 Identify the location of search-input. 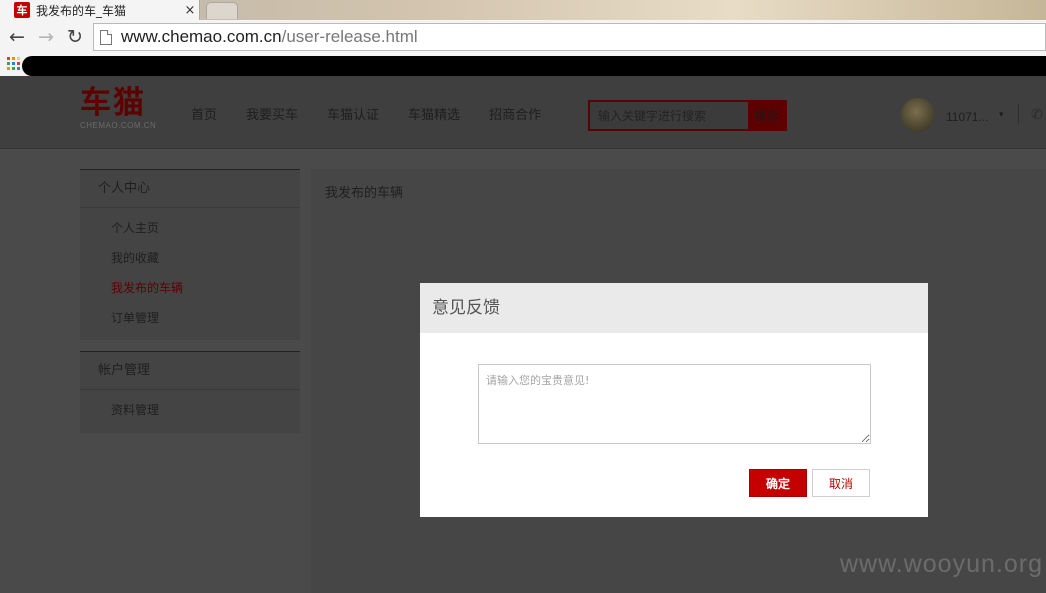
(669, 115).